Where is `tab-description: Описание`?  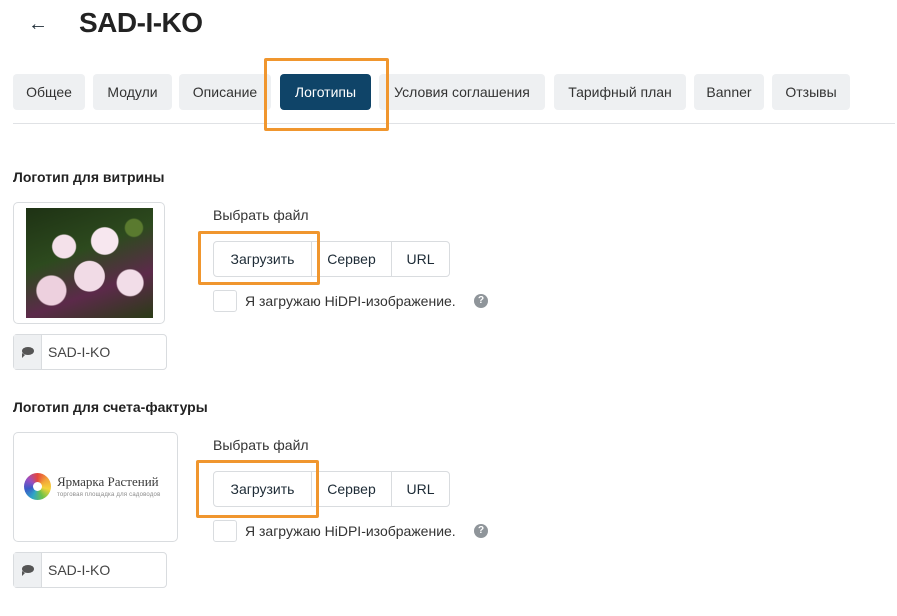 tab-description: Описание is located at coordinates (225, 92).